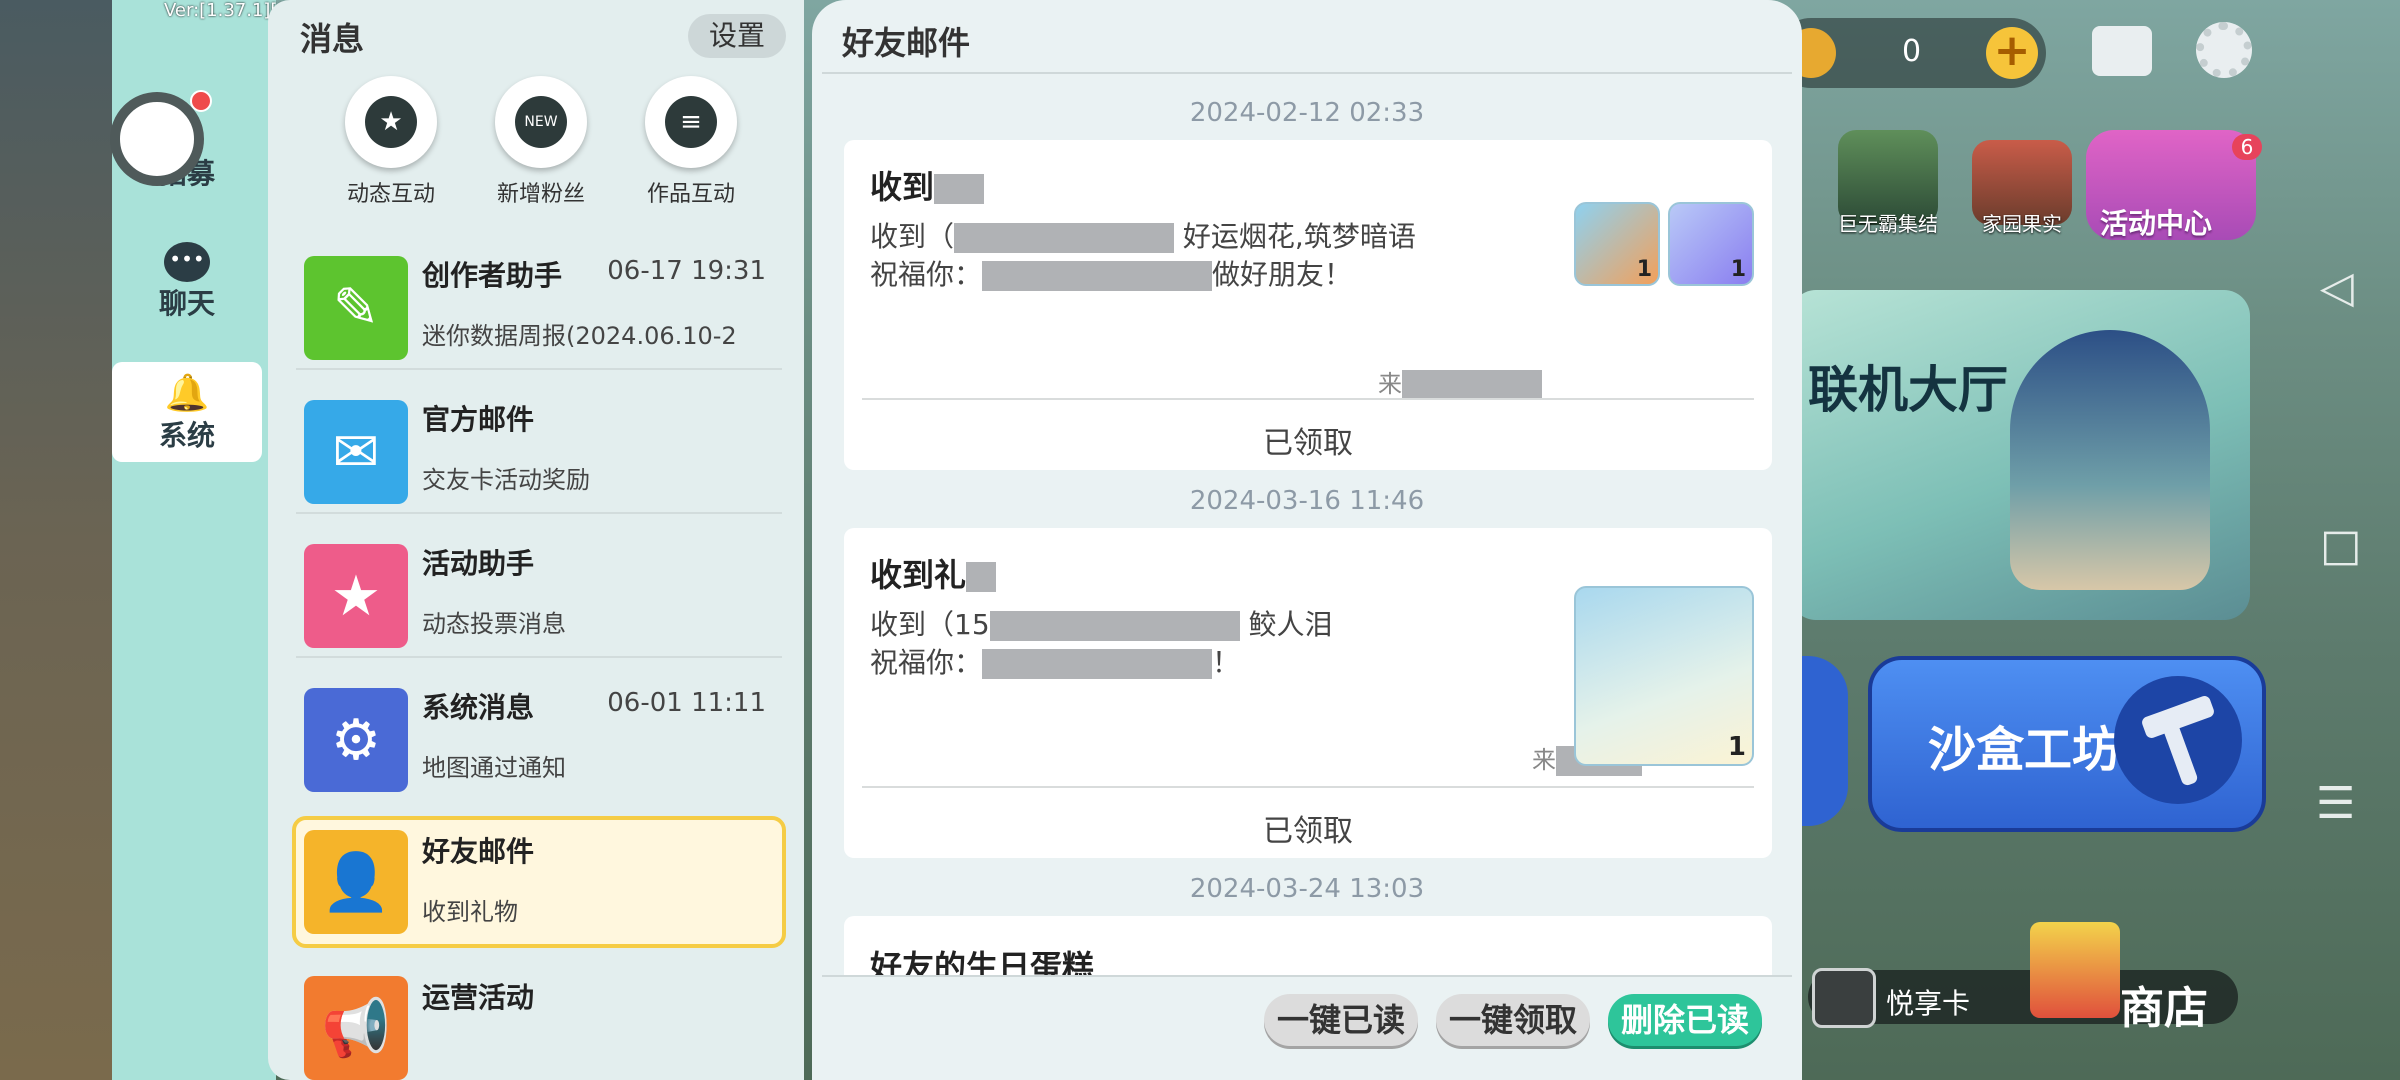 The image size is (2400, 1080). Describe the element at coordinates (1308, 693) in the screenshot. I see `mail-card: 收到礼 收到（15 鲛人泪 祝福你：！ 来 1 已领取` at that location.